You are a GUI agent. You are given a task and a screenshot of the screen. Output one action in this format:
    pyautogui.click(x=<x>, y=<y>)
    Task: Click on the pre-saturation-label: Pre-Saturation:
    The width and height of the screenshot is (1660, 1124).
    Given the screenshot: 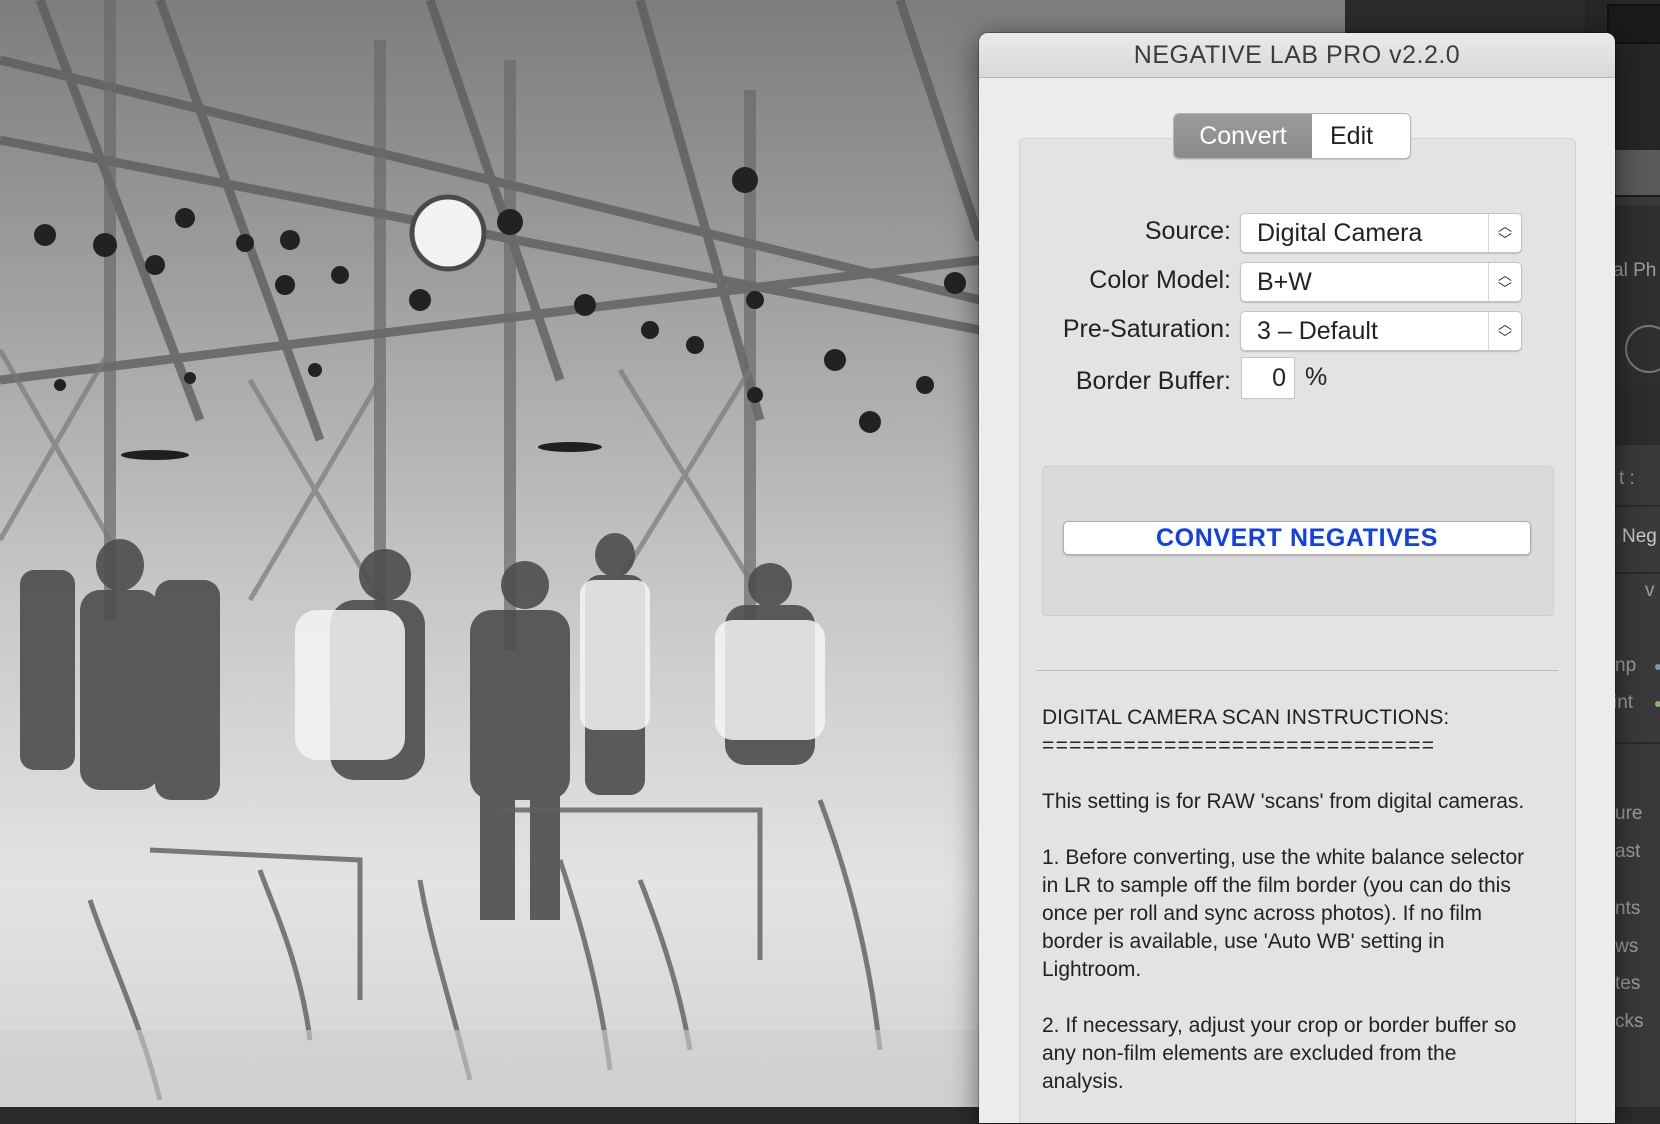 What is the action you would take?
    pyautogui.click(x=1146, y=329)
    